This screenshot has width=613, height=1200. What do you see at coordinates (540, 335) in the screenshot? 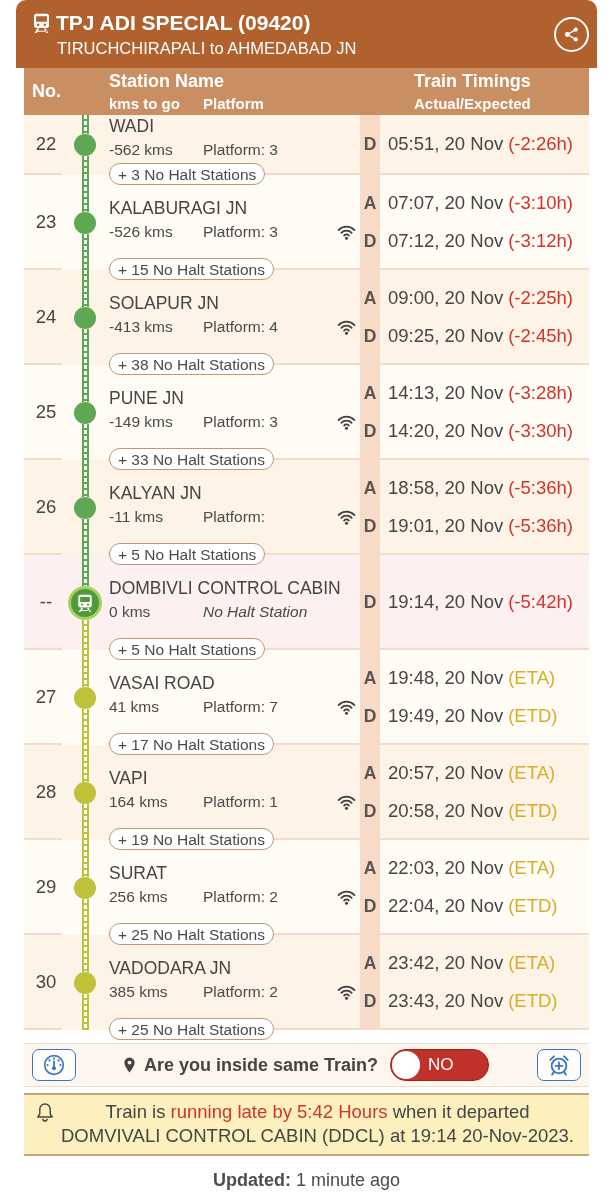
I see `delay-label: (-2:45h)` at bounding box center [540, 335].